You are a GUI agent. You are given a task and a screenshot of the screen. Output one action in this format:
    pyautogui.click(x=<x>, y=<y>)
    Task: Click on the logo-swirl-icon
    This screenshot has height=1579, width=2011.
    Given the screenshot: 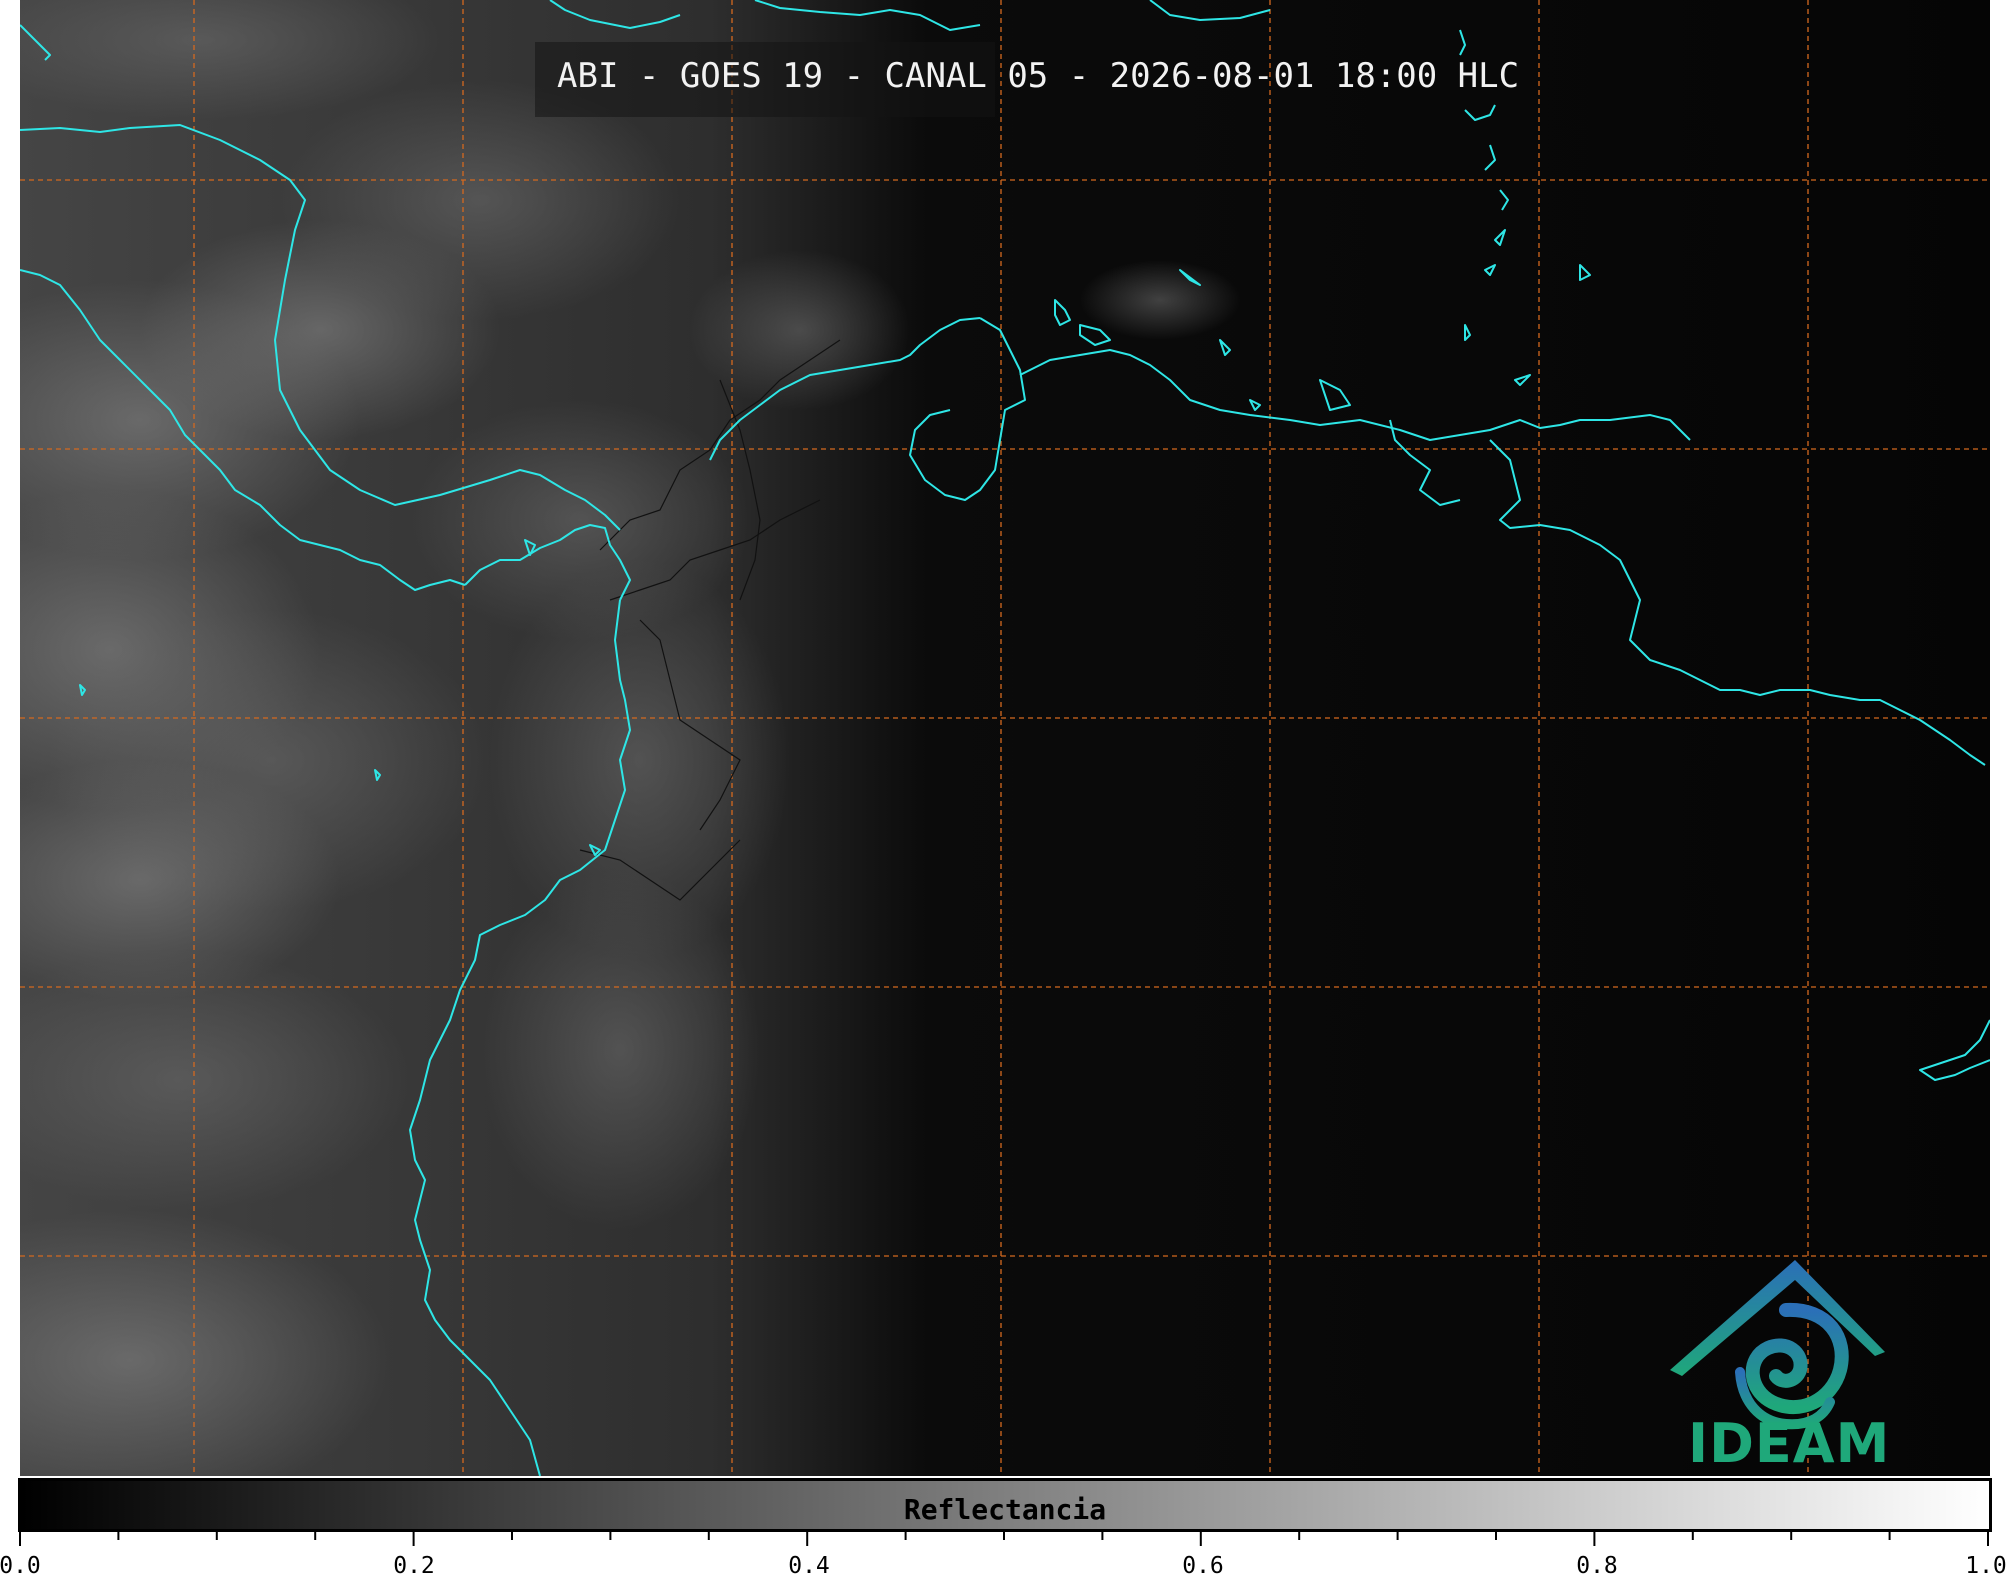 What is the action you would take?
    pyautogui.click(x=1792, y=1366)
    